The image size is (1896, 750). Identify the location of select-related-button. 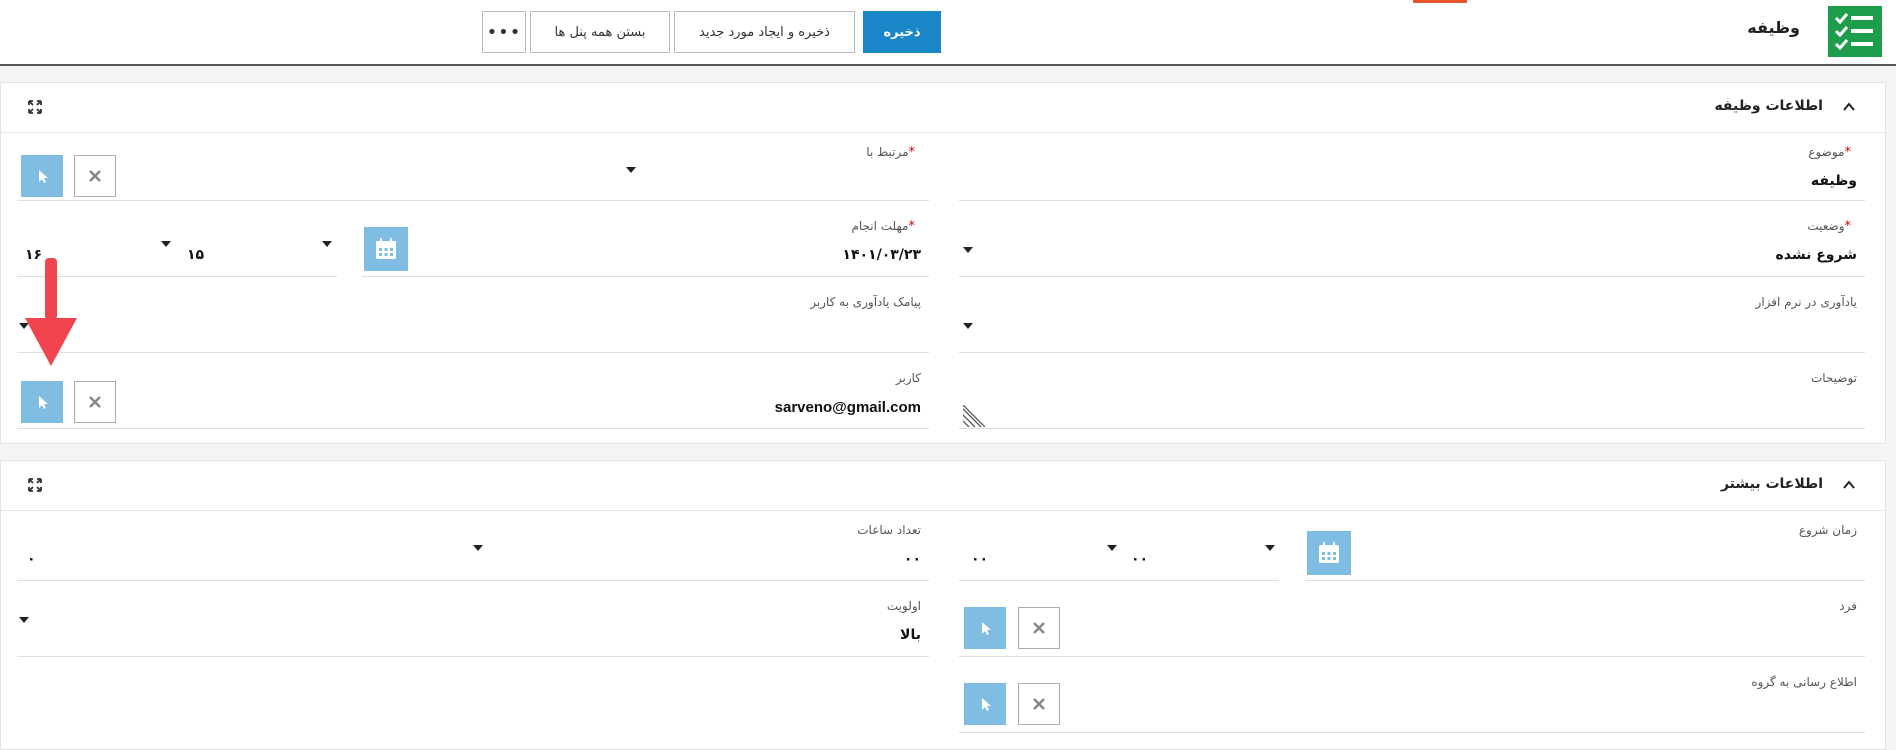
(42, 176).